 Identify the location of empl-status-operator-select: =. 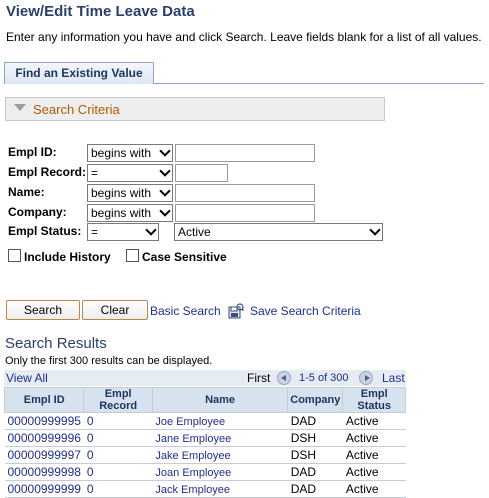
(123, 232).